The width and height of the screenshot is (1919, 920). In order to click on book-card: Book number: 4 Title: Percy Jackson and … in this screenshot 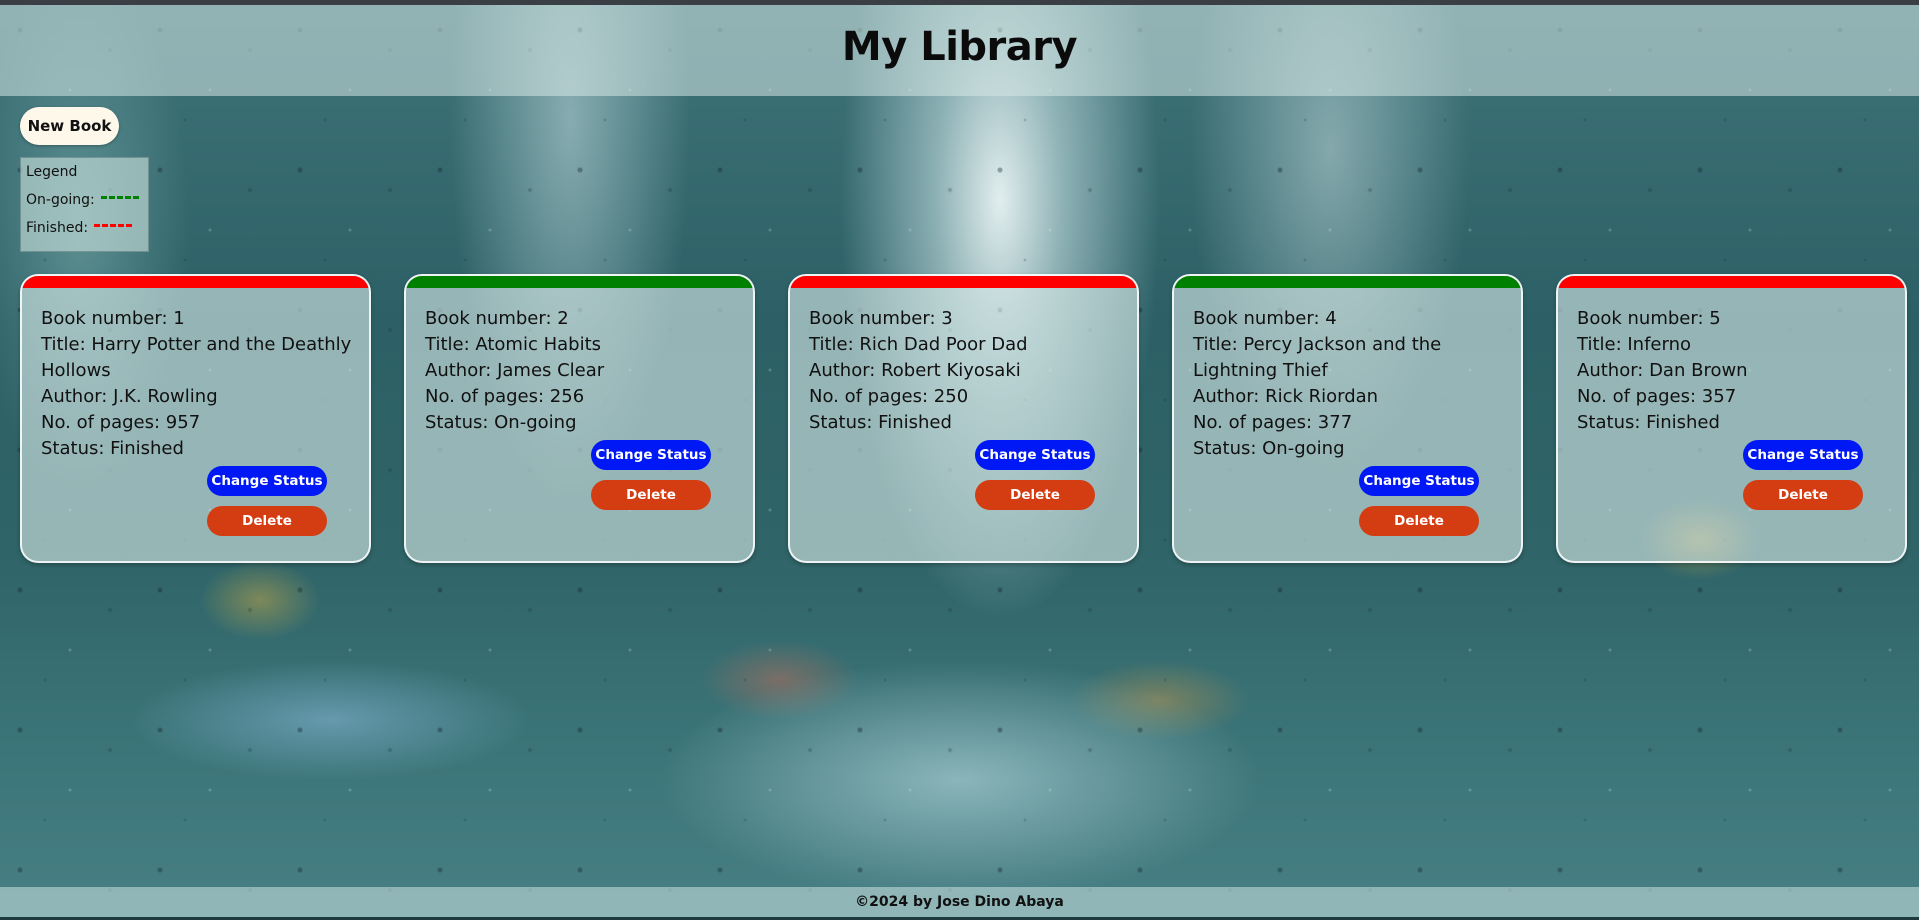, I will do `click(1347, 418)`.